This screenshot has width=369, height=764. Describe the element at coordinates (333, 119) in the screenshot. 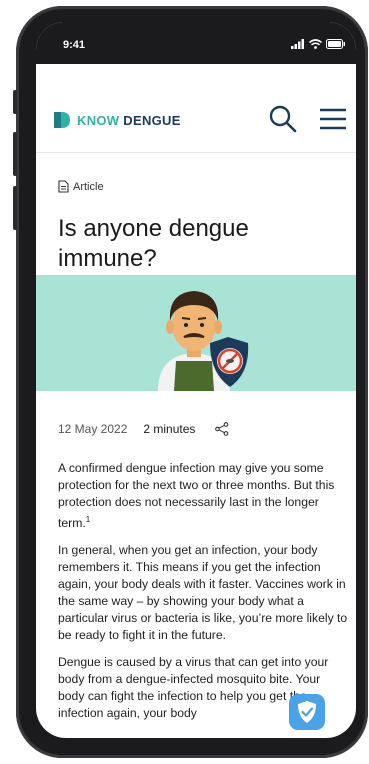

I see `hamburger-menu-icon` at that location.